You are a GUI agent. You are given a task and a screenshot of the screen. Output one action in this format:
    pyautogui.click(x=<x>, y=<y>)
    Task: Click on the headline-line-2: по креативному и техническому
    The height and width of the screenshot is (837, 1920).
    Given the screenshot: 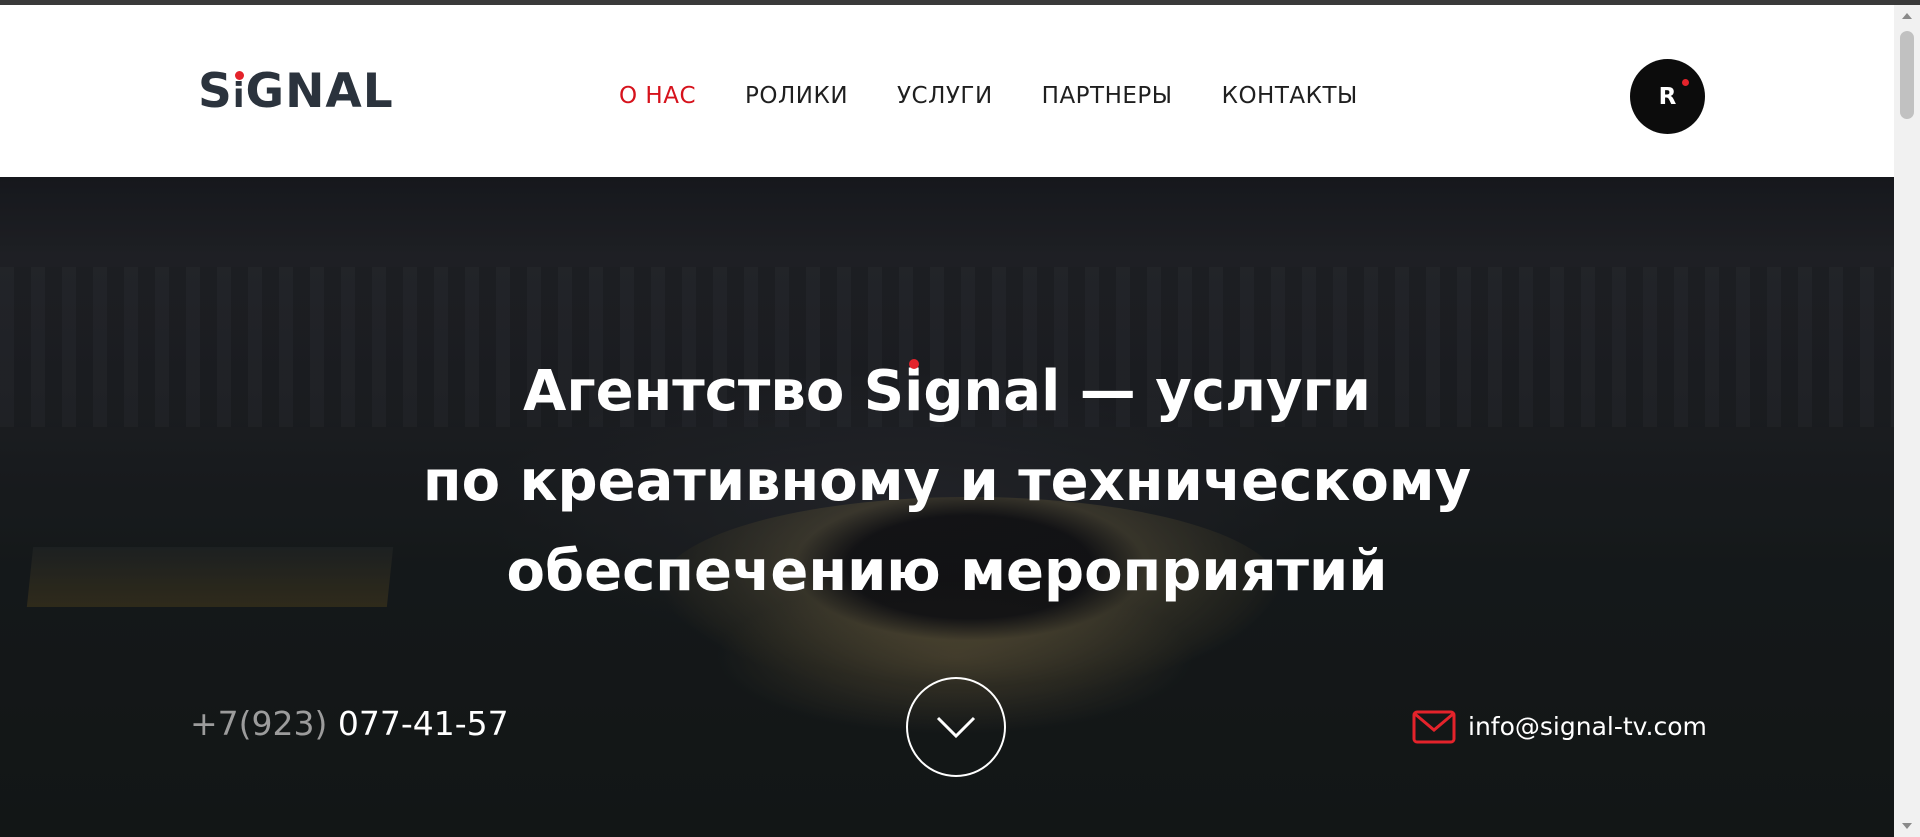 What is the action you would take?
    pyautogui.click(x=947, y=481)
    